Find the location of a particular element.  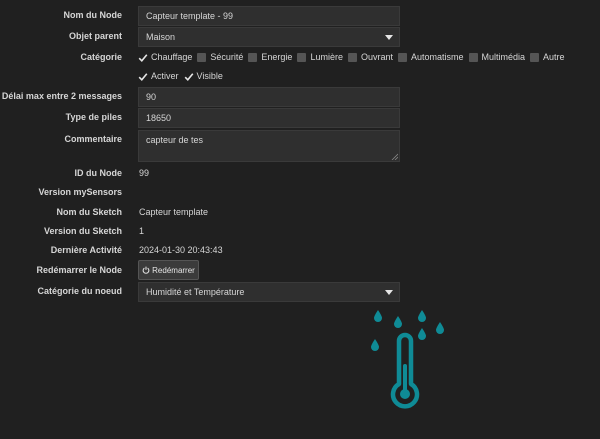

category-checkbox-autre: Autre is located at coordinates (547, 57).